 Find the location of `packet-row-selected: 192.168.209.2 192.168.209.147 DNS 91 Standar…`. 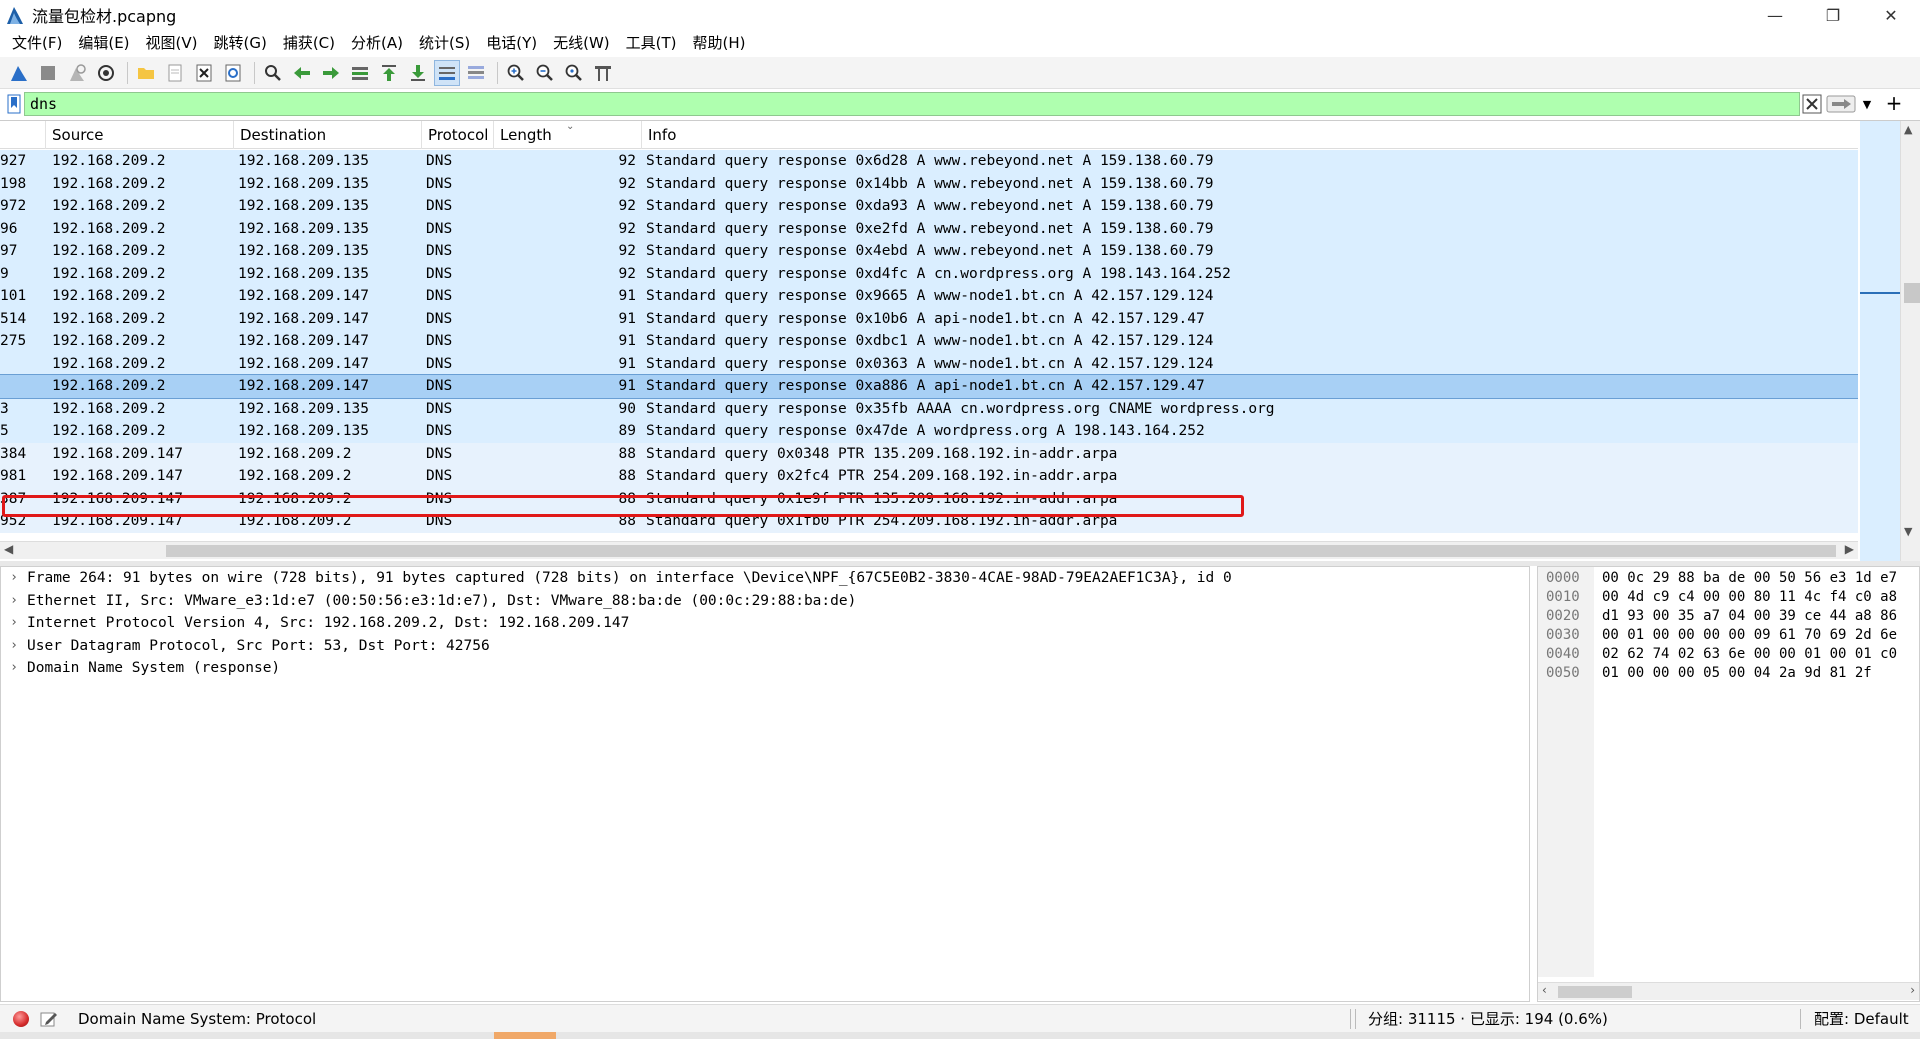

packet-row-selected: 192.168.209.2 192.168.209.147 DNS 91 Standar… is located at coordinates (929, 386).